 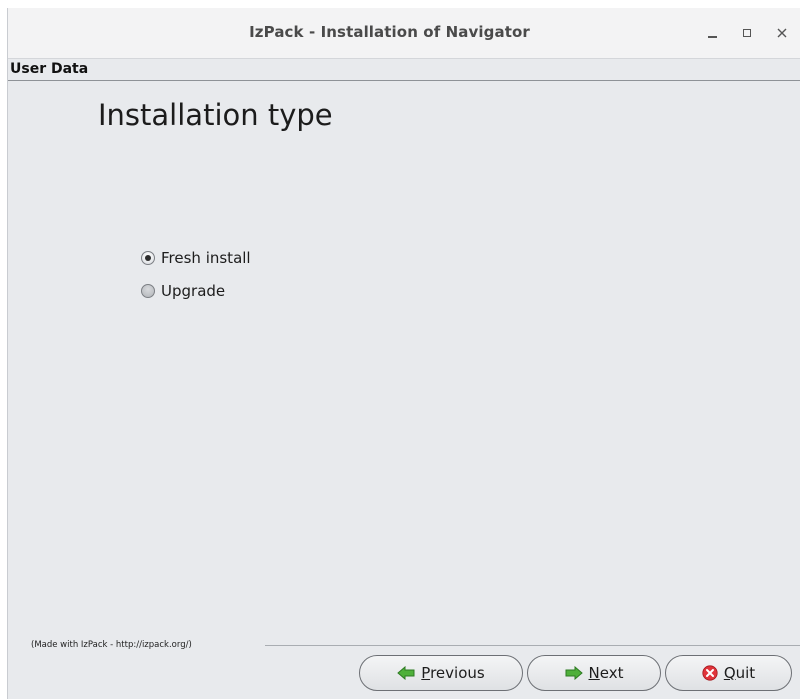 What do you see at coordinates (532, 645) in the screenshot?
I see `footer-divider` at bounding box center [532, 645].